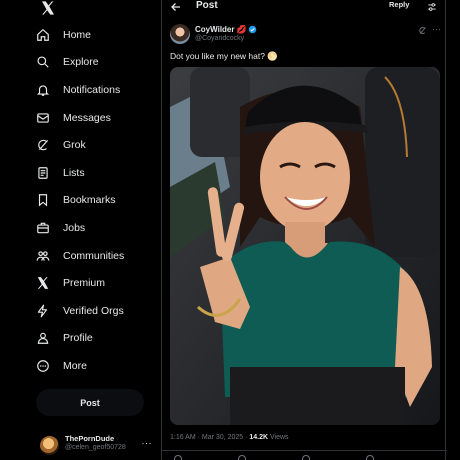 This screenshot has width=460, height=460. Describe the element at coordinates (78, 338) in the screenshot. I see `nav-label-profile: Profile` at that location.